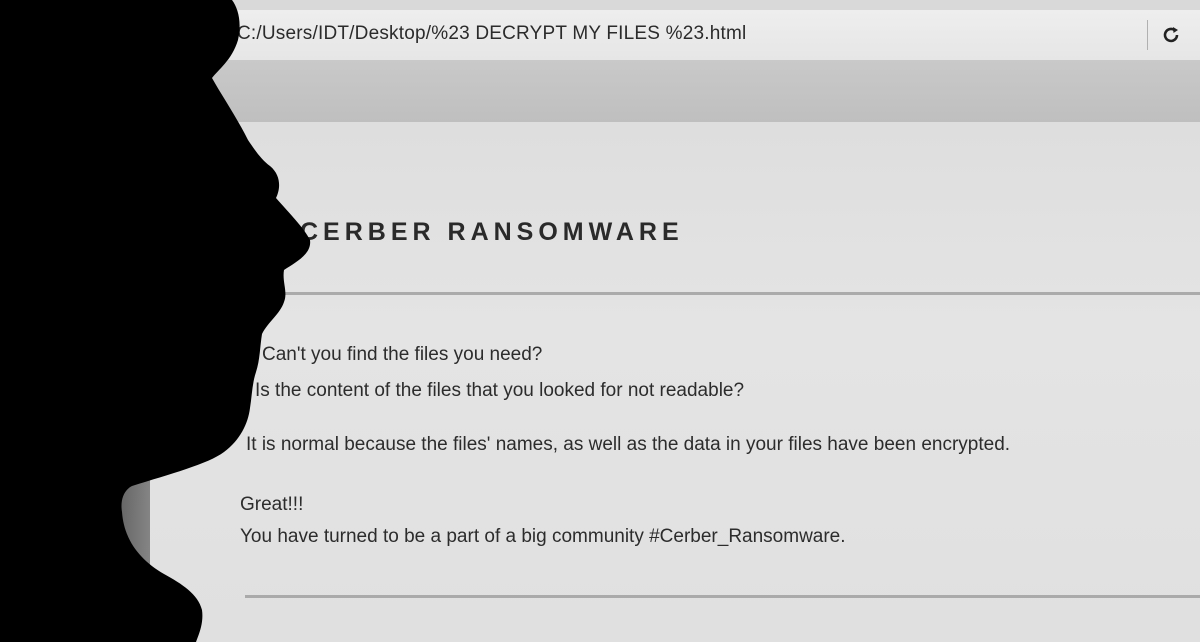  What do you see at coordinates (402, 354) in the screenshot?
I see `message-line: Can't you find the files you need?` at bounding box center [402, 354].